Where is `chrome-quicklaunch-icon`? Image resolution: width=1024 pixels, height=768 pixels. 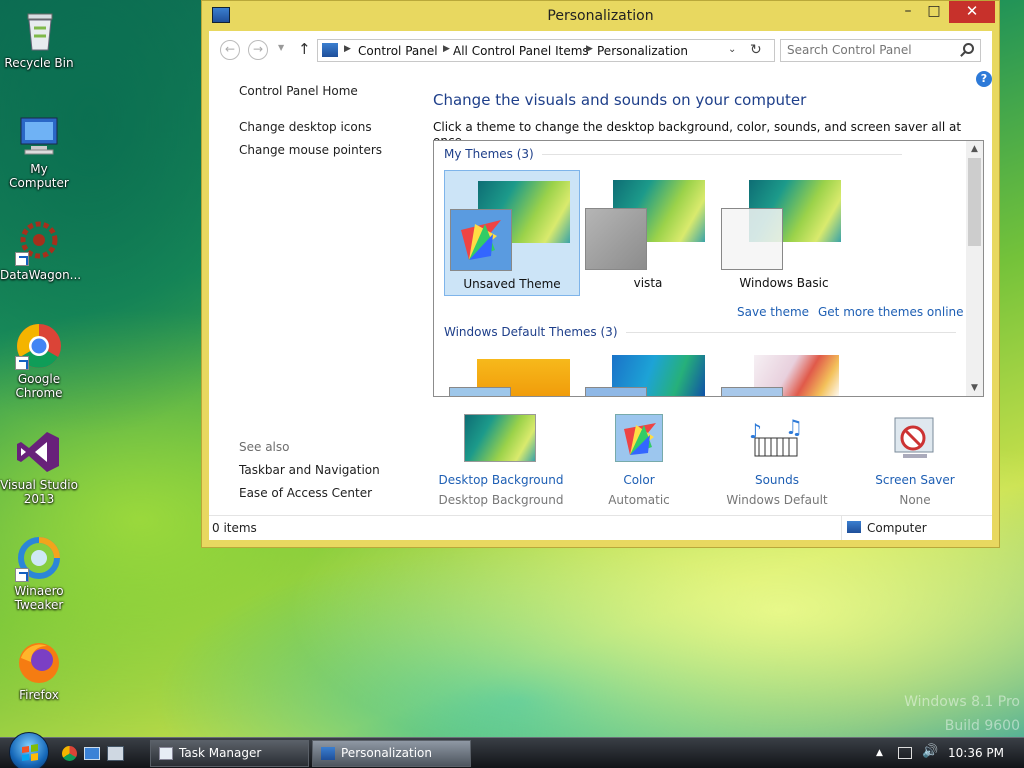 chrome-quicklaunch-icon is located at coordinates (69, 753).